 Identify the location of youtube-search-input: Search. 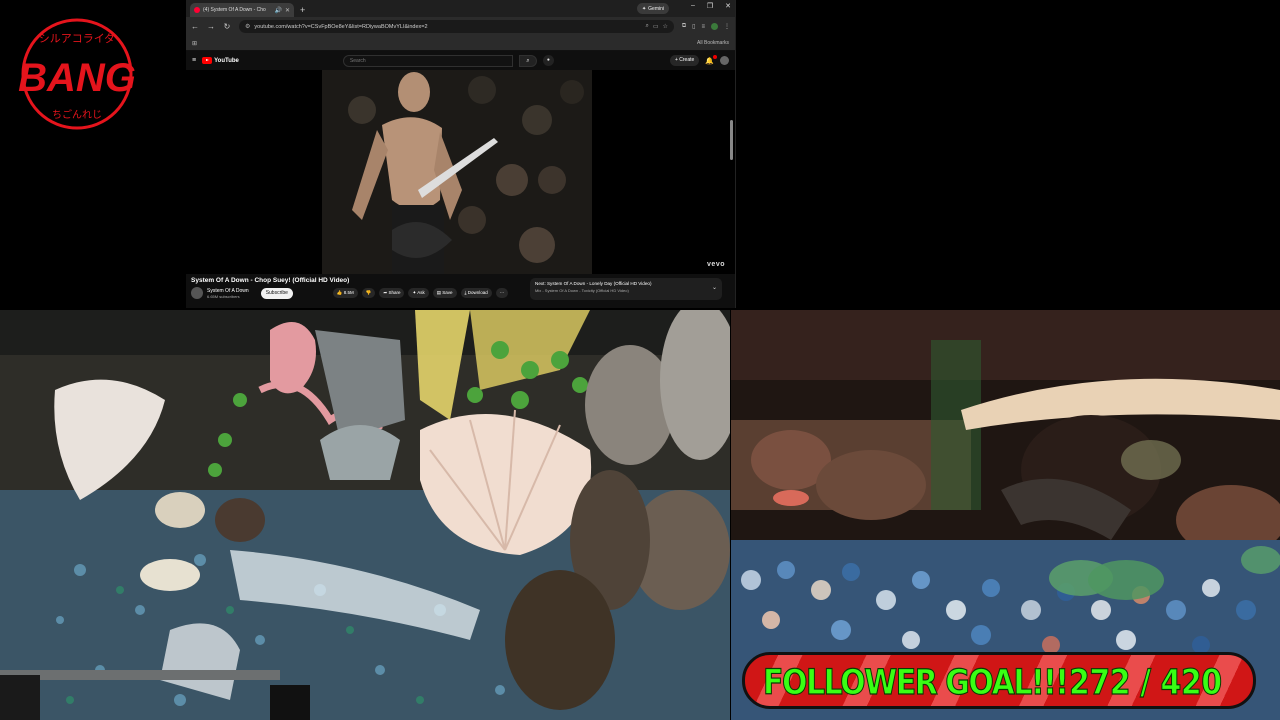
(427, 60).